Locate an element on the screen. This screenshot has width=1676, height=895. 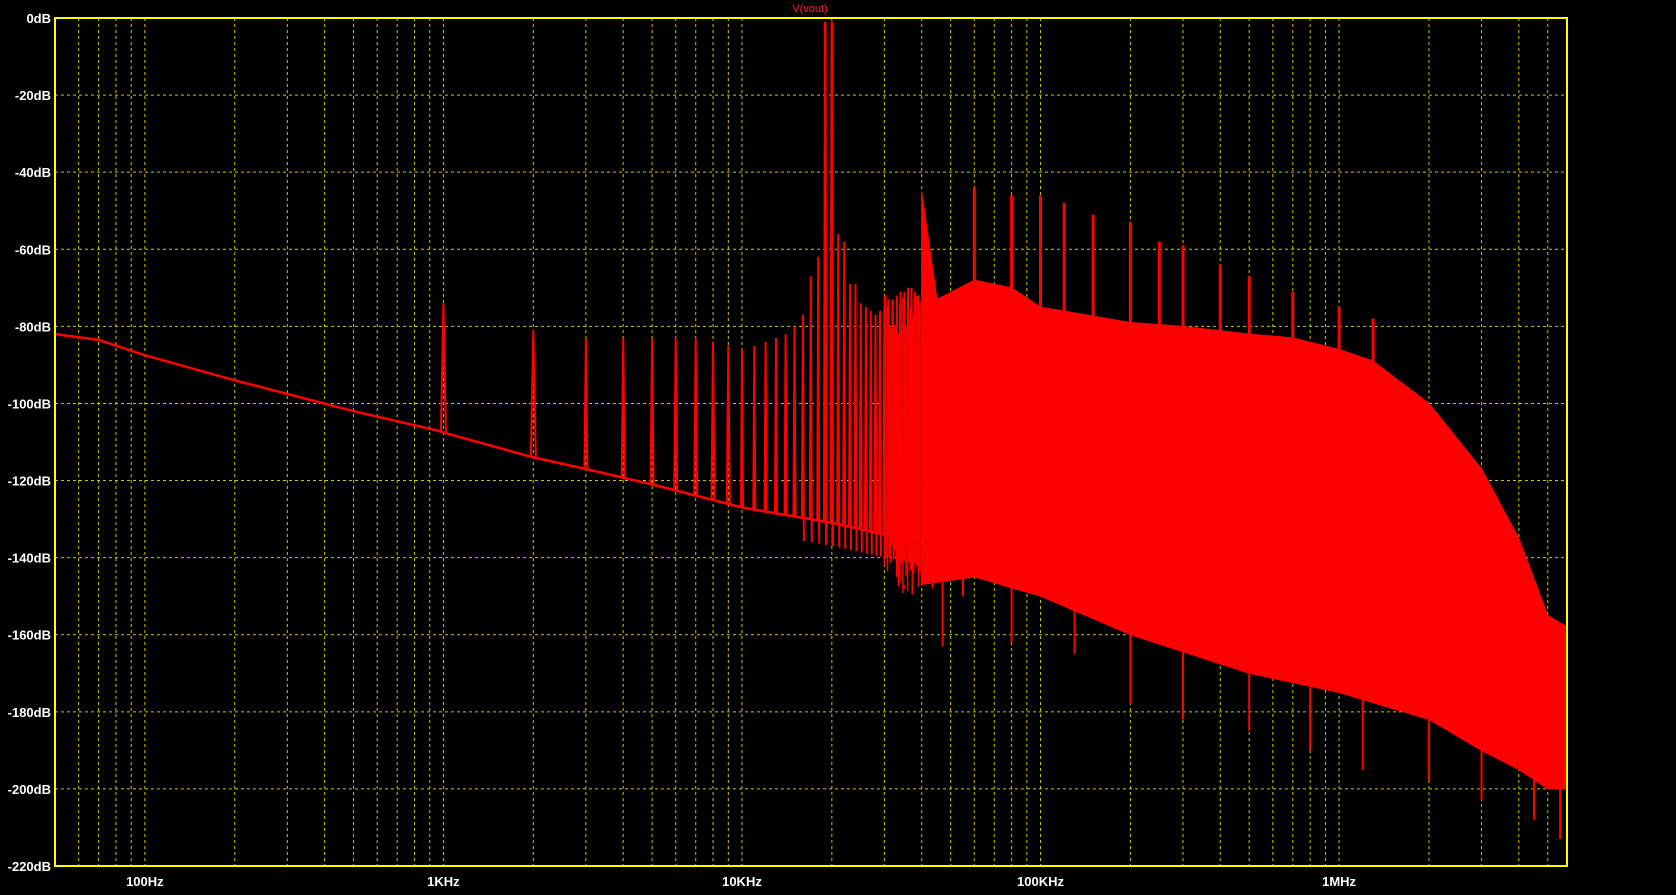
y-tick-label-11: -220dB is located at coordinates (29, 866).